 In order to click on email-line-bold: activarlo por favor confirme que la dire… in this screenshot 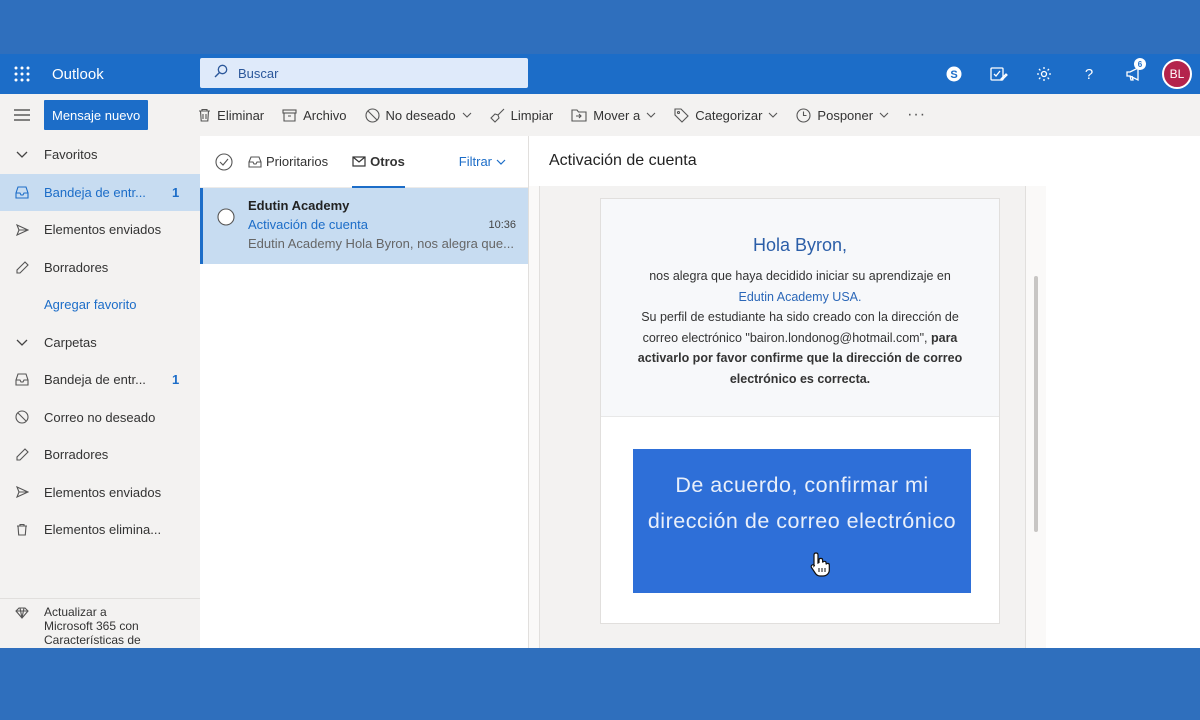, I will do `click(800, 358)`.